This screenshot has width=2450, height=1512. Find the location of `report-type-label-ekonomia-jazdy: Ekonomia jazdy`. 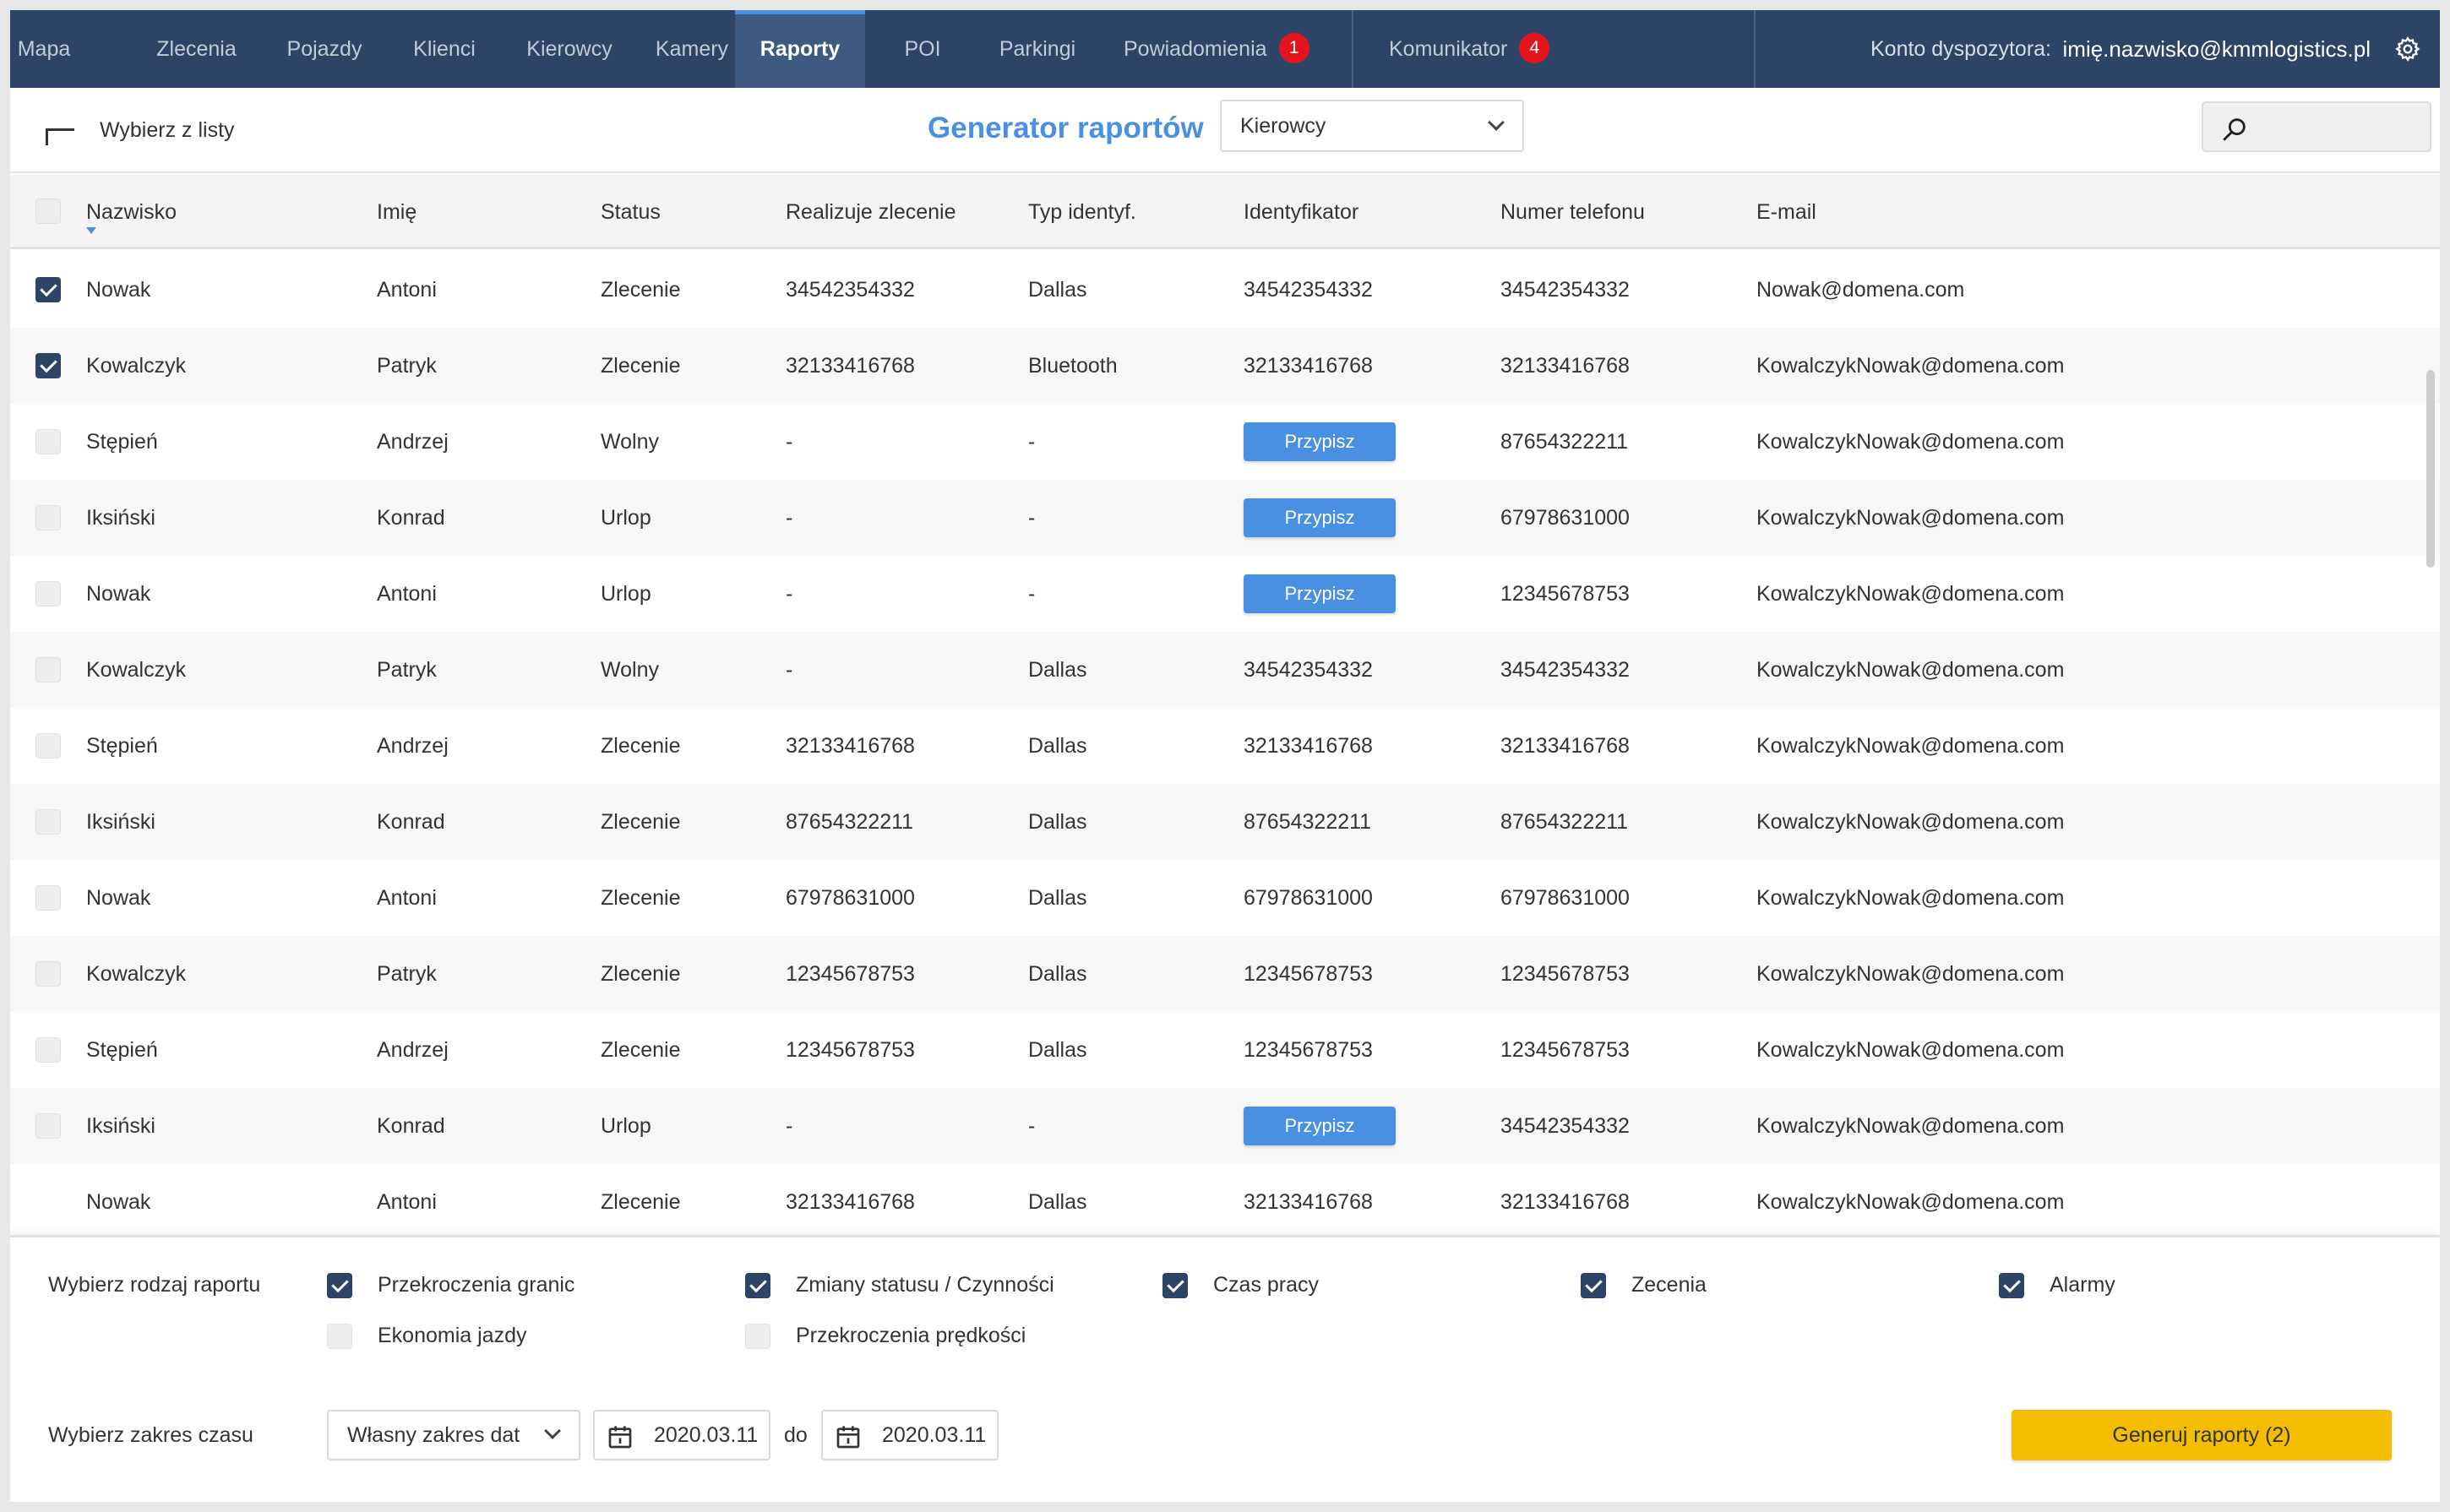

report-type-label-ekonomia-jazdy: Ekonomia jazdy is located at coordinates (452, 1336).